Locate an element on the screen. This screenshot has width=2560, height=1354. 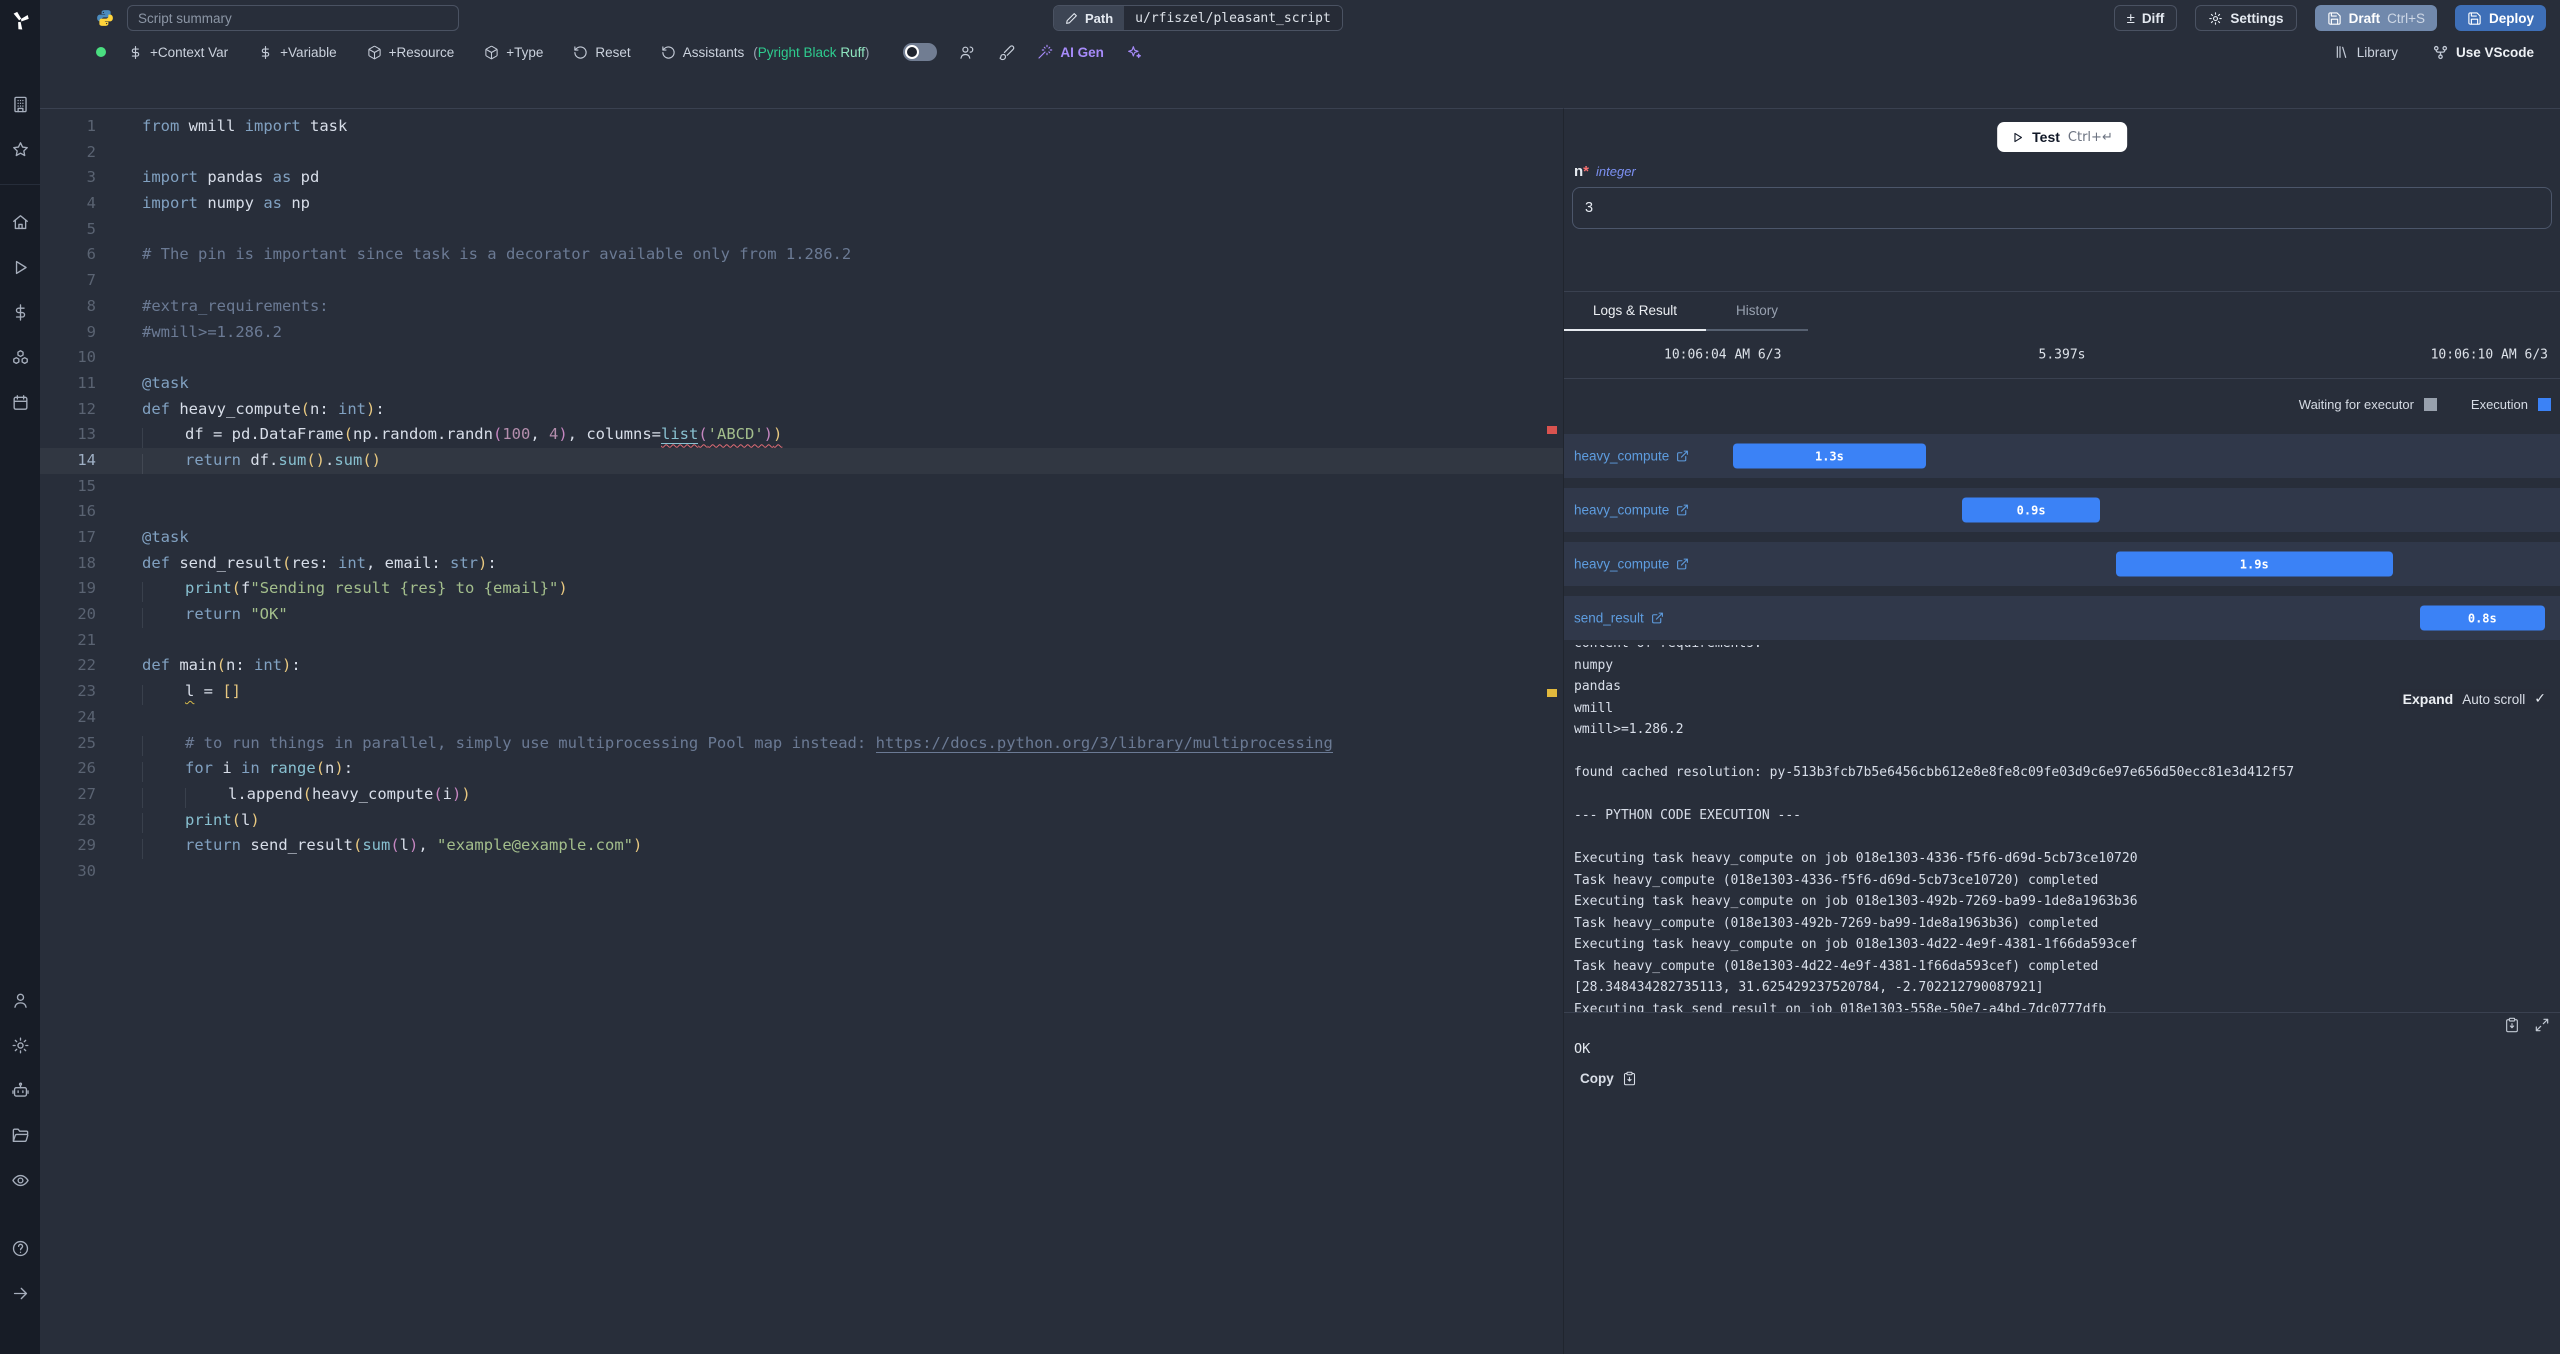
copy-result-icon is located at coordinates (2512, 1025).